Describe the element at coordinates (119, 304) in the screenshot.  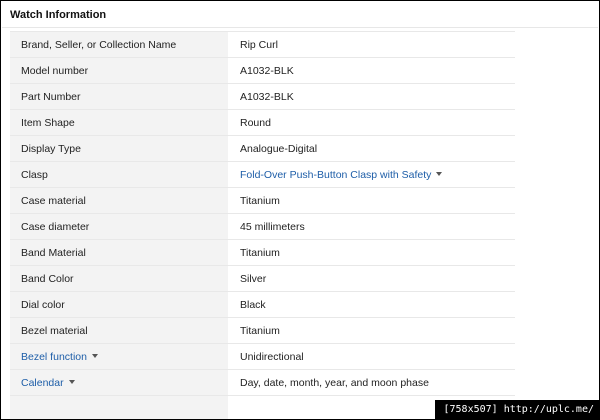
I see `row-label: Dial color` at that location.